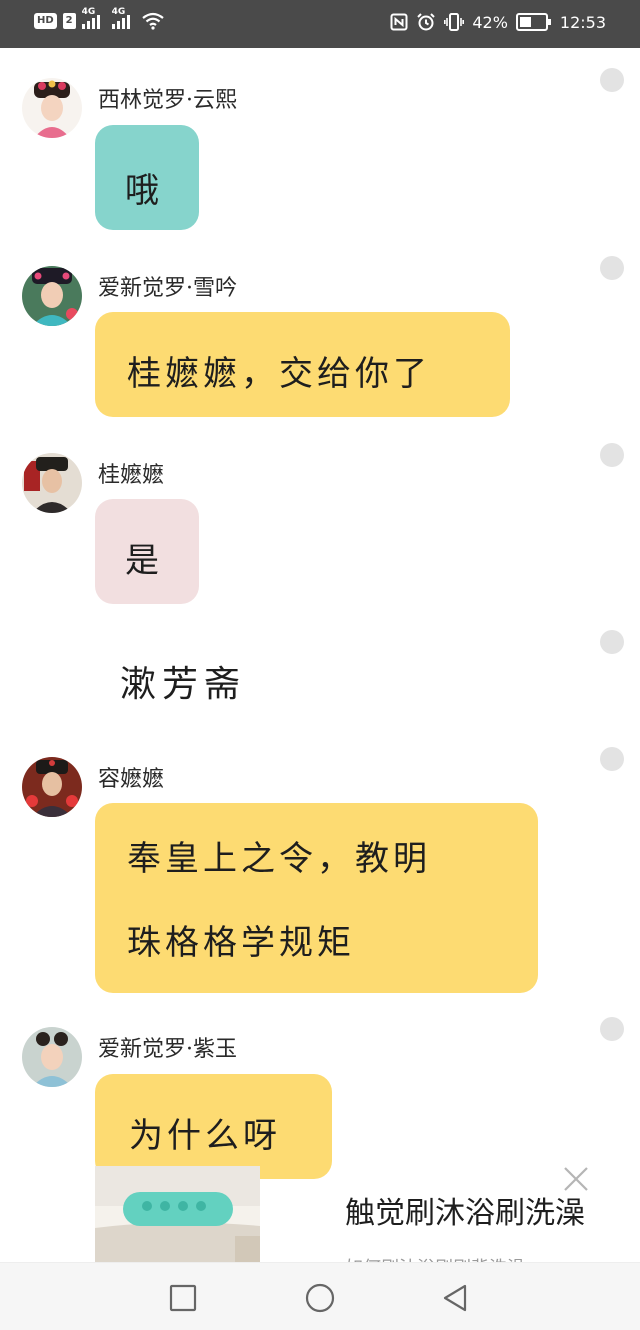  Describe the element at coordinates (399, 22) in the screenshot. I see `nfc-icon` at that location.